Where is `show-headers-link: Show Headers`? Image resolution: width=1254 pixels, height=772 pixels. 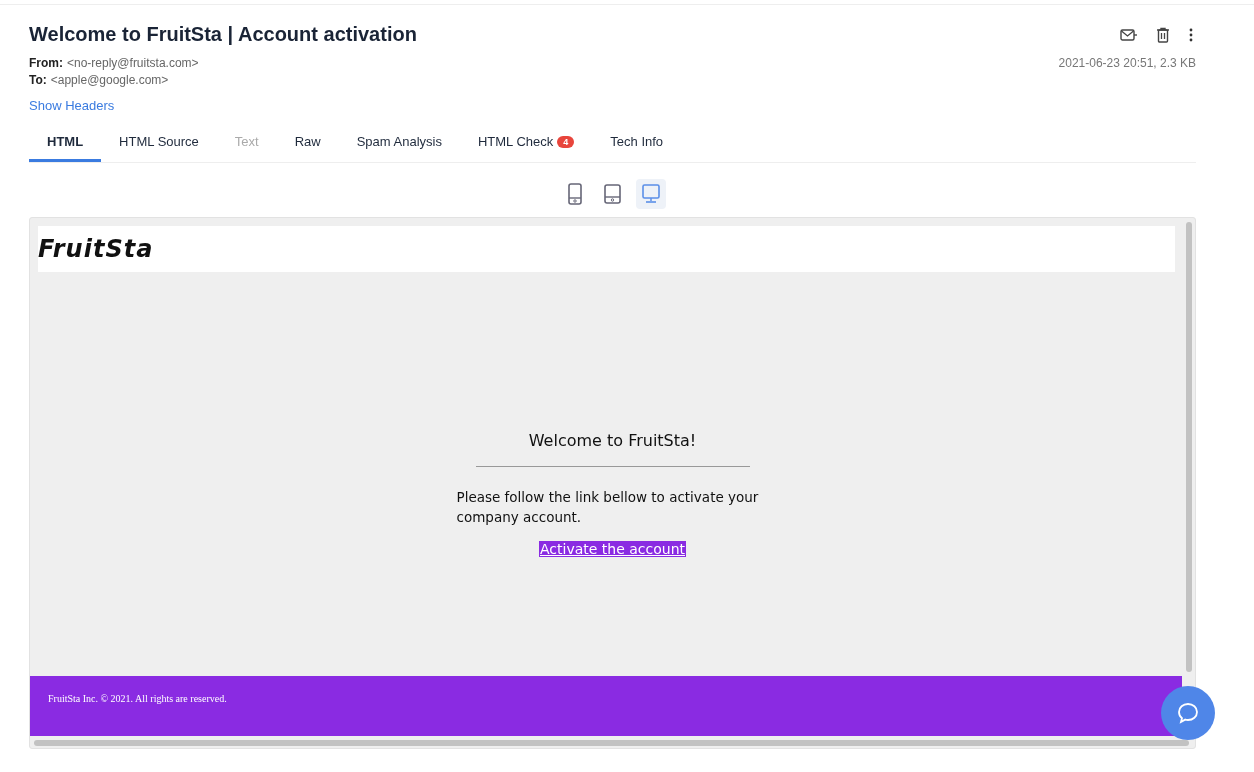
show-headers-link: Show Headers is located at coordinates (72, 105).